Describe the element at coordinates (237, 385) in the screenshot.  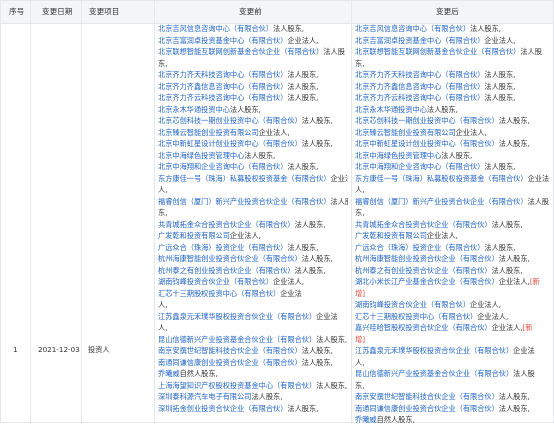
I see `company-link: 上海海望知识产权股权投资基金中心（有限合伙）` at that location.